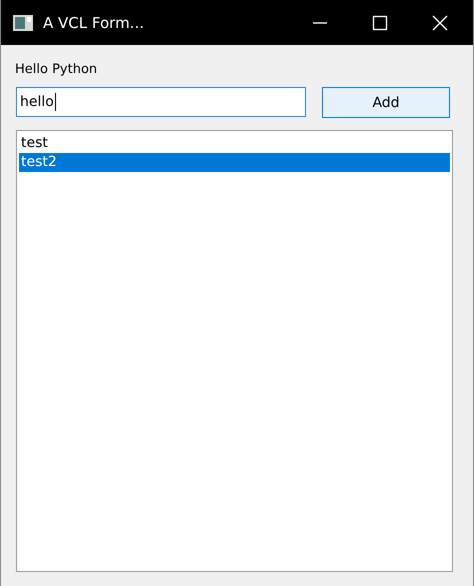 This screenshot has height=586, width=474. What do you see at coordinates (234, 162) in the screenshot?
I see `list-item: test2` at bounding box center [234, 162].